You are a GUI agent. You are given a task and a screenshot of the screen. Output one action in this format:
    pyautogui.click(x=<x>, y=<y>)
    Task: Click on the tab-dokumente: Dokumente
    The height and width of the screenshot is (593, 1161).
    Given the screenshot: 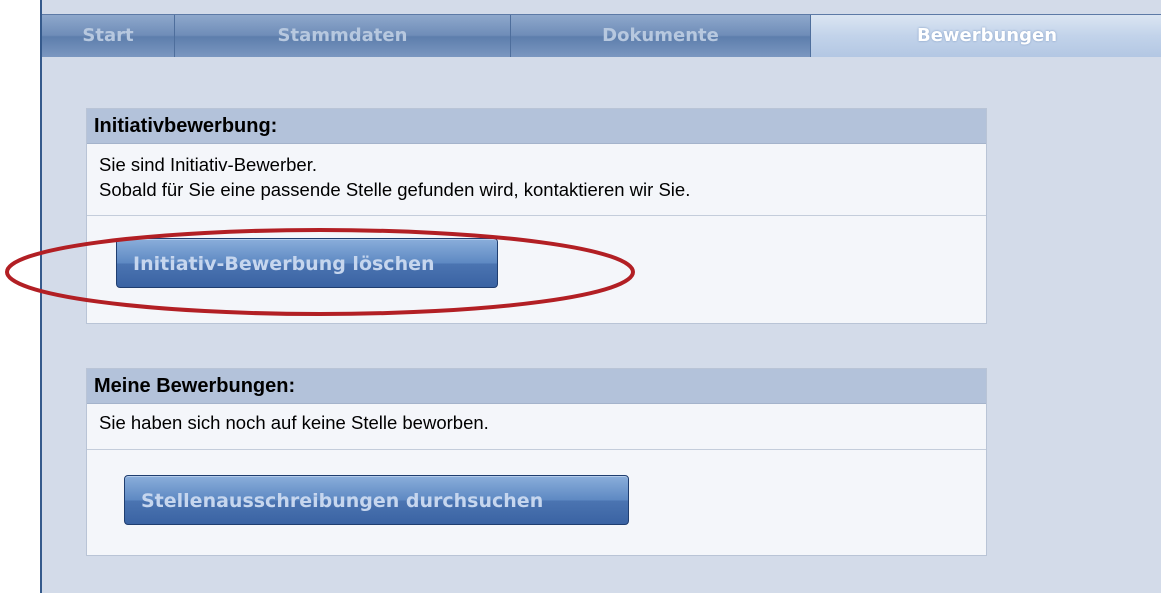 What is the action you would take?
    pyautogui.click(x=661, y=36)
    